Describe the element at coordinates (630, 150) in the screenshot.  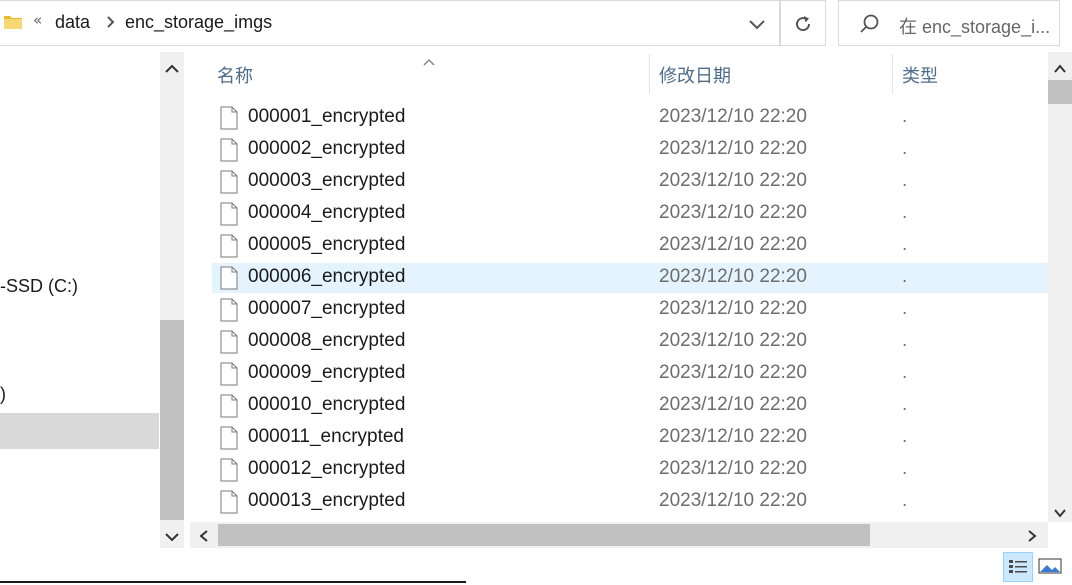
I see `table-row: 000002_encrypted 2023/12/10 22:20.` at that location.